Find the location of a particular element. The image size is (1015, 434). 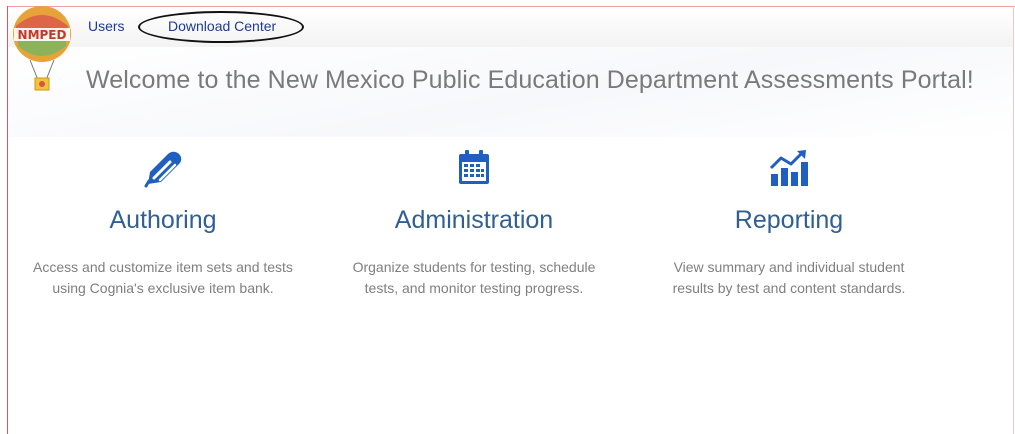

logo-rope-right is located at coordinates (50, 70).